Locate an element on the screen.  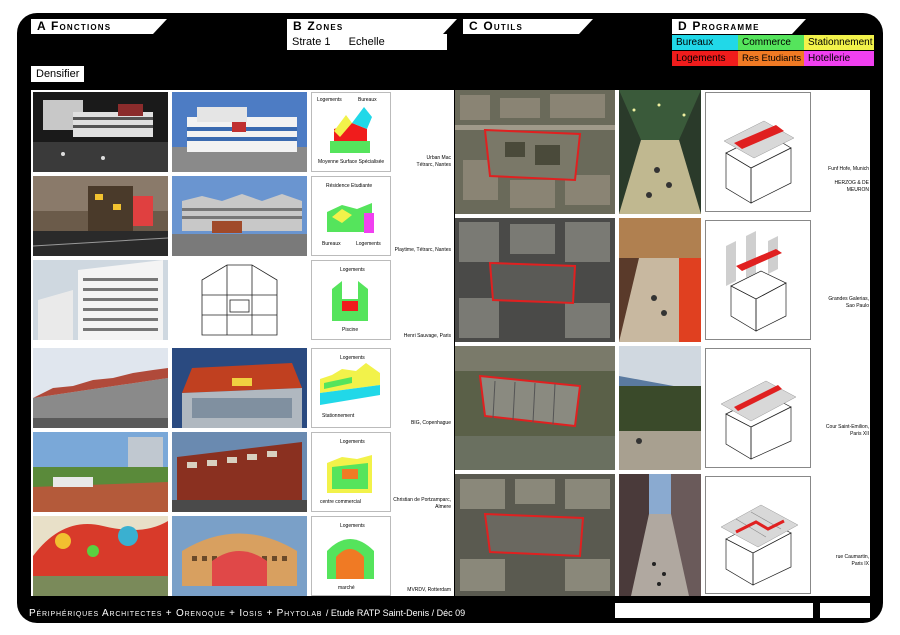
reference-caption: Grandes Galerias, Sao Paulo is located at coordinates (848, 302).